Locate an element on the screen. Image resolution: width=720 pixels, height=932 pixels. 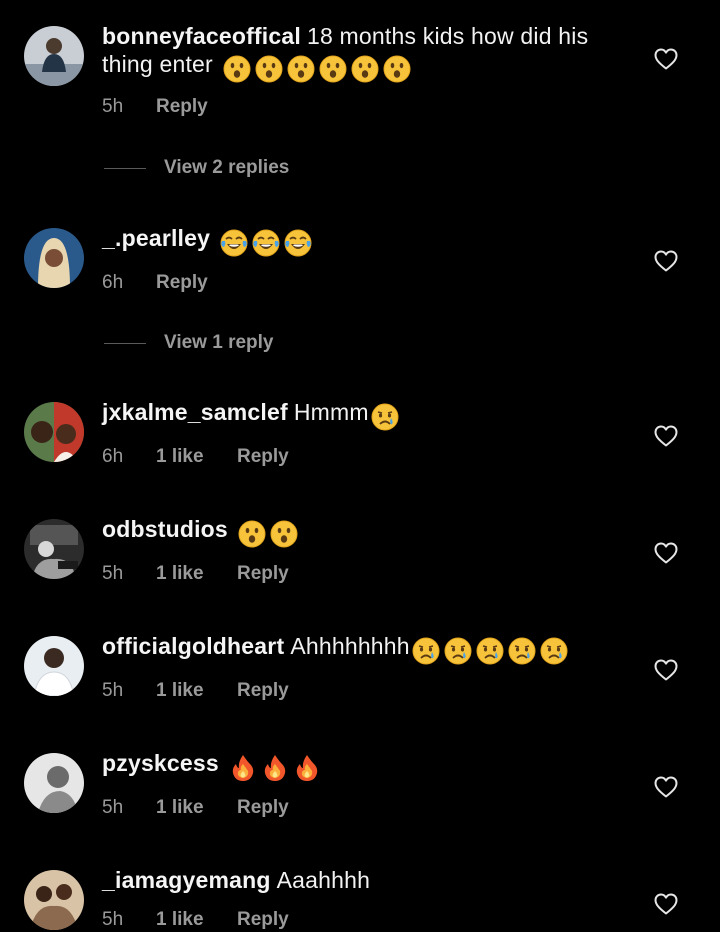
comment-text: pzyskcess is located at coordinates (362, 765).